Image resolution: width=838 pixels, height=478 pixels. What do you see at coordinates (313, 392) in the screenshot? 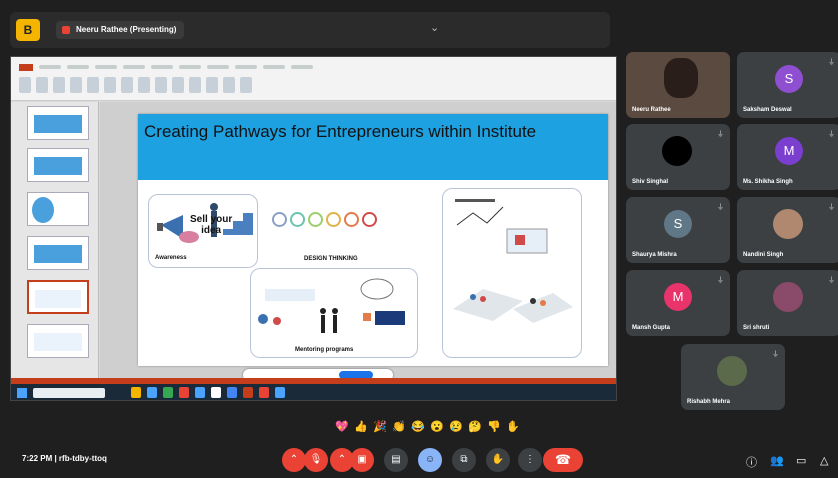
I see `windows-taskbar` at bounding box center [313, 392].